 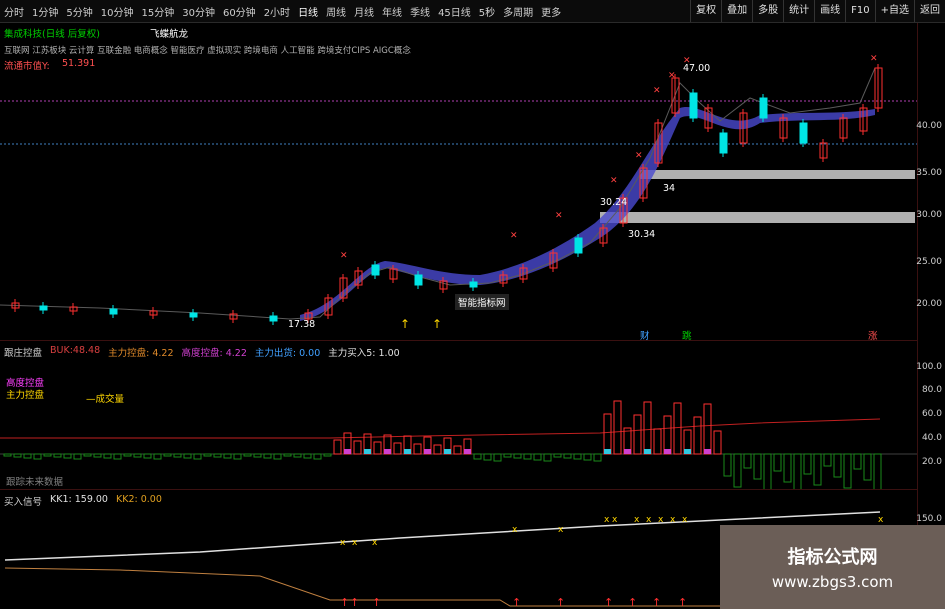 I want to click on period-tab: 季线, so click(x=420, y=11).